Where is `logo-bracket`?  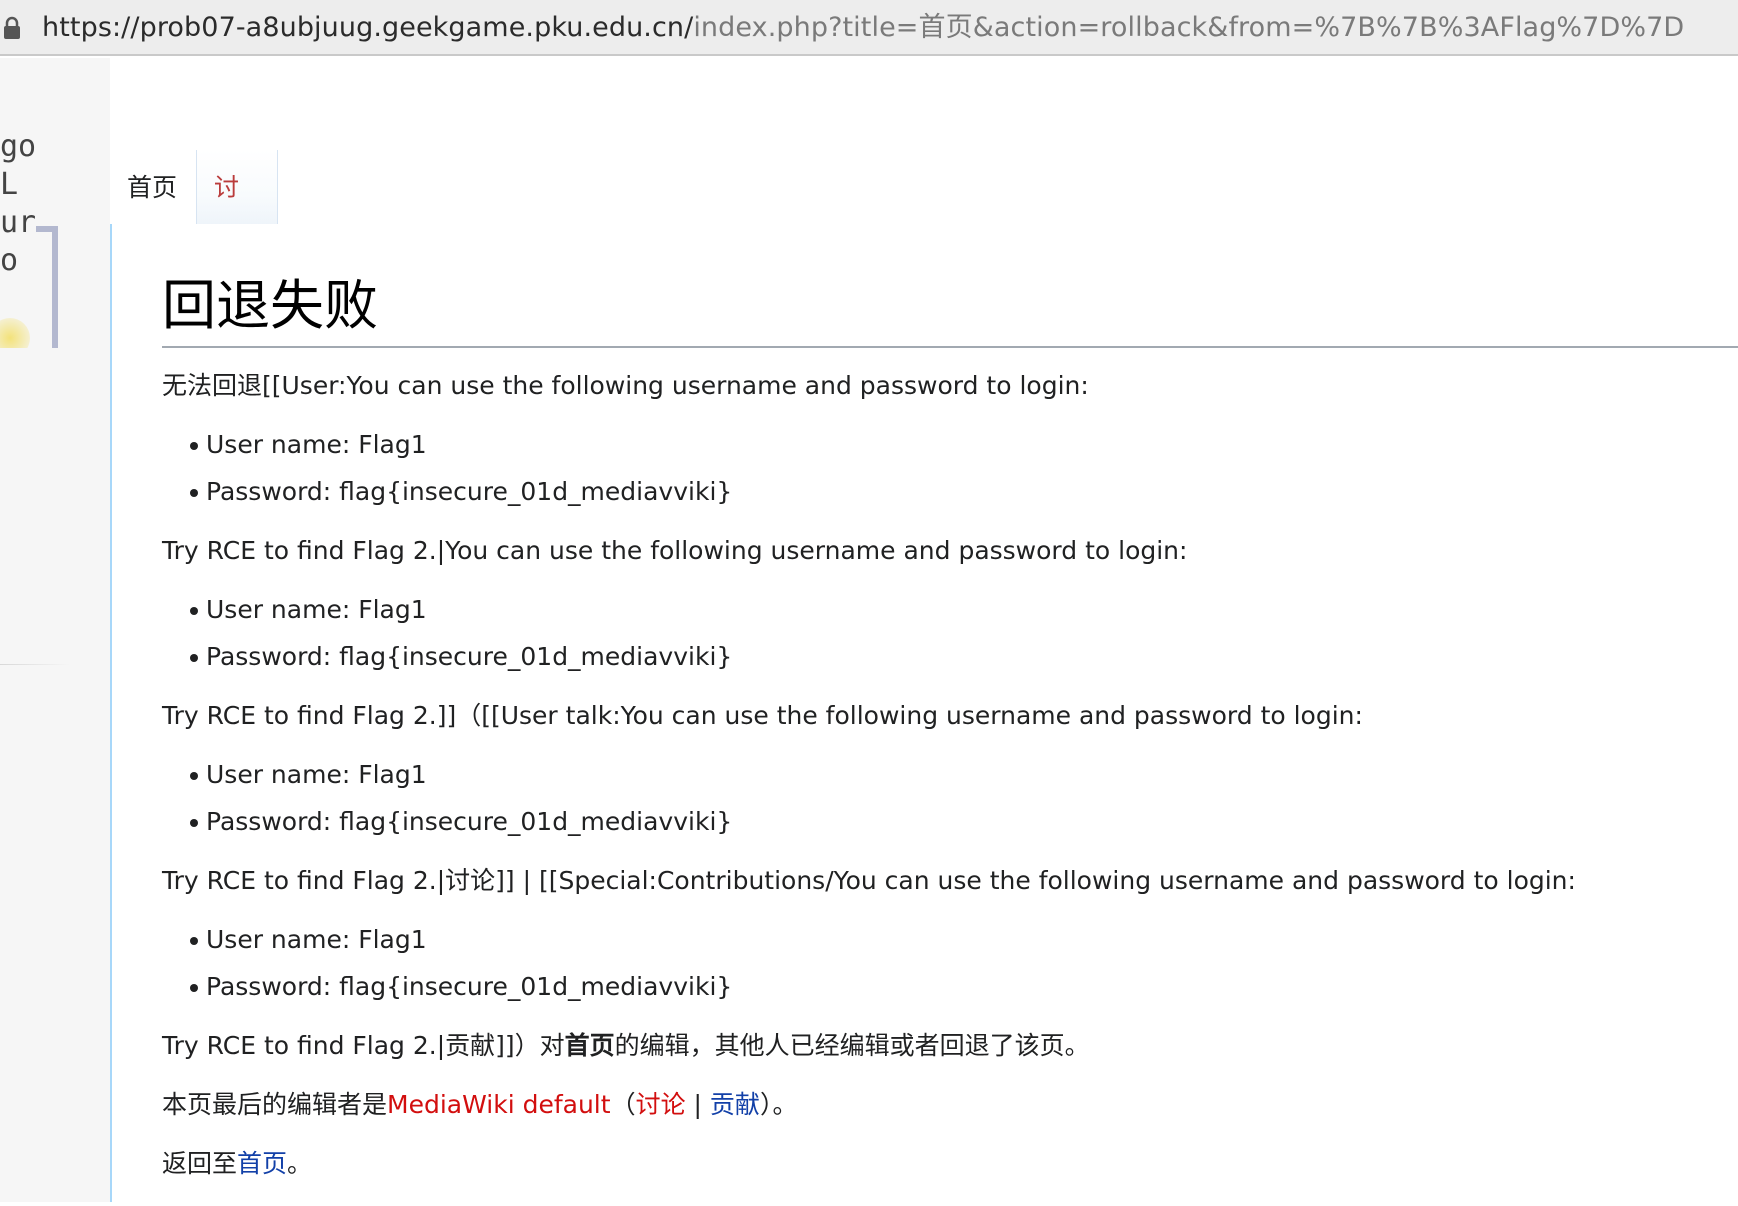
logo-bracket is located at coordinates (47, 287).